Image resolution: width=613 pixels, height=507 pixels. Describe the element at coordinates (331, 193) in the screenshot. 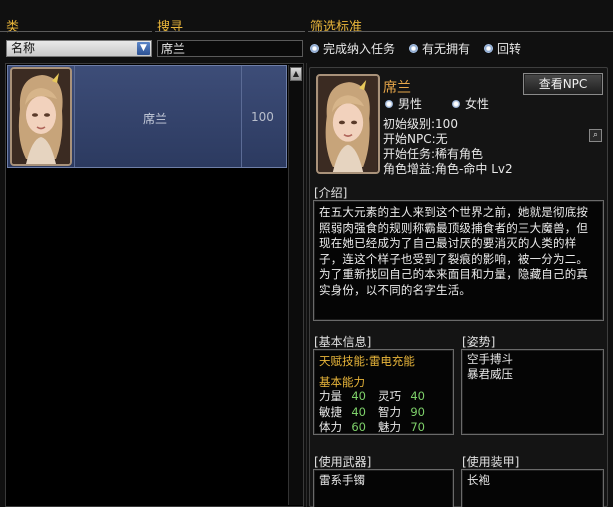

I see `intro-title: [介绍]` at that location.